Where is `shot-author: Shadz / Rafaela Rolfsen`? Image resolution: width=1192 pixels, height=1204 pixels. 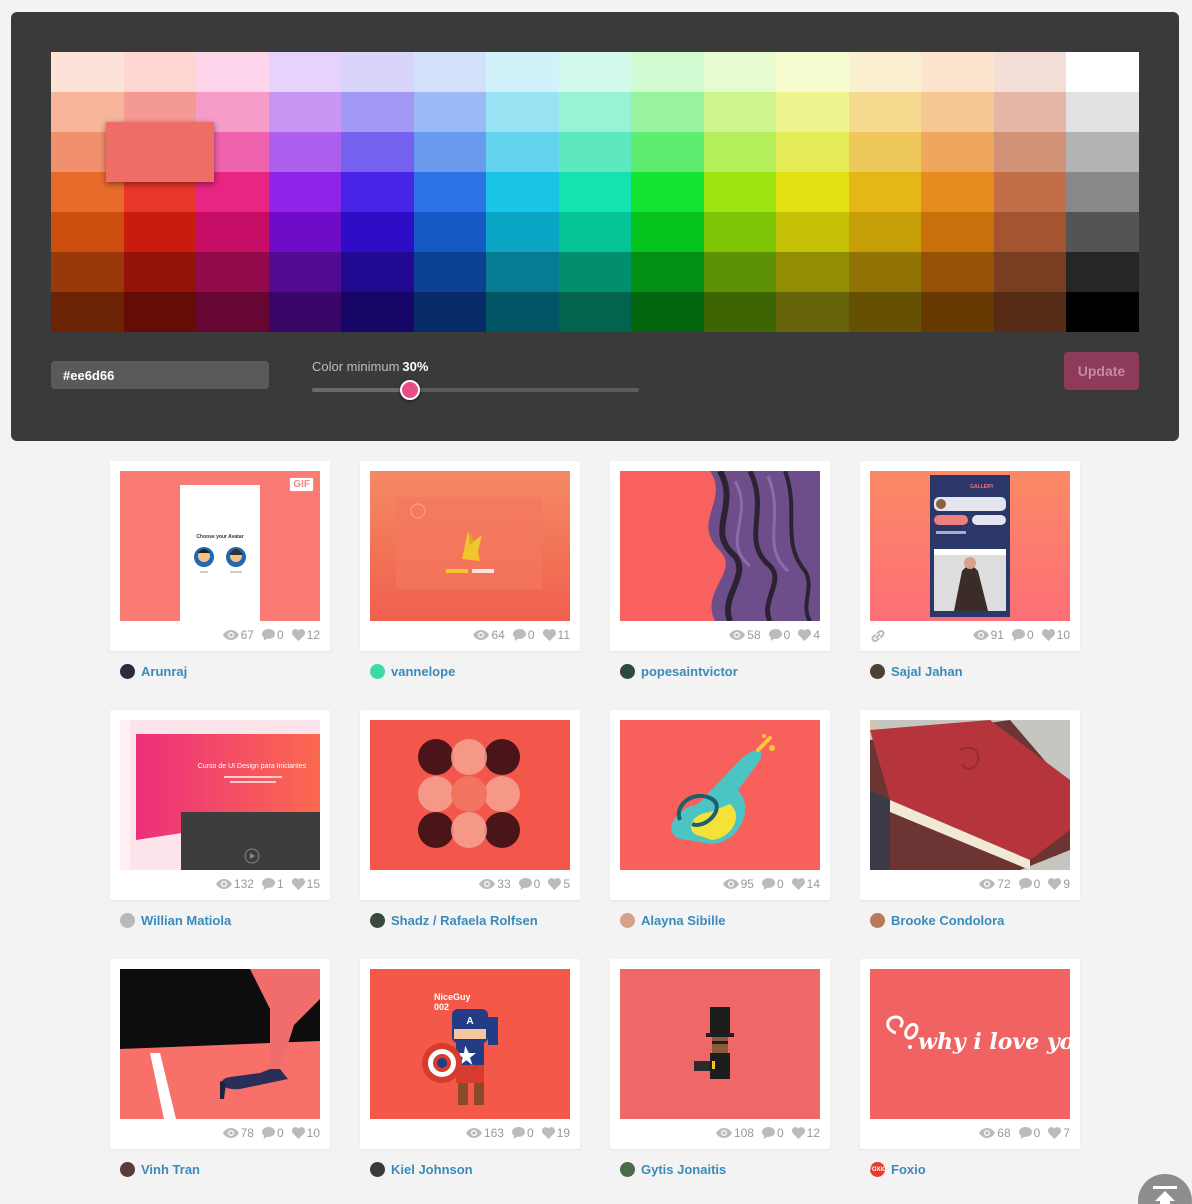 shot-author: Shadz / Rafaela Rolfsen is located at coordinates (470, 920).